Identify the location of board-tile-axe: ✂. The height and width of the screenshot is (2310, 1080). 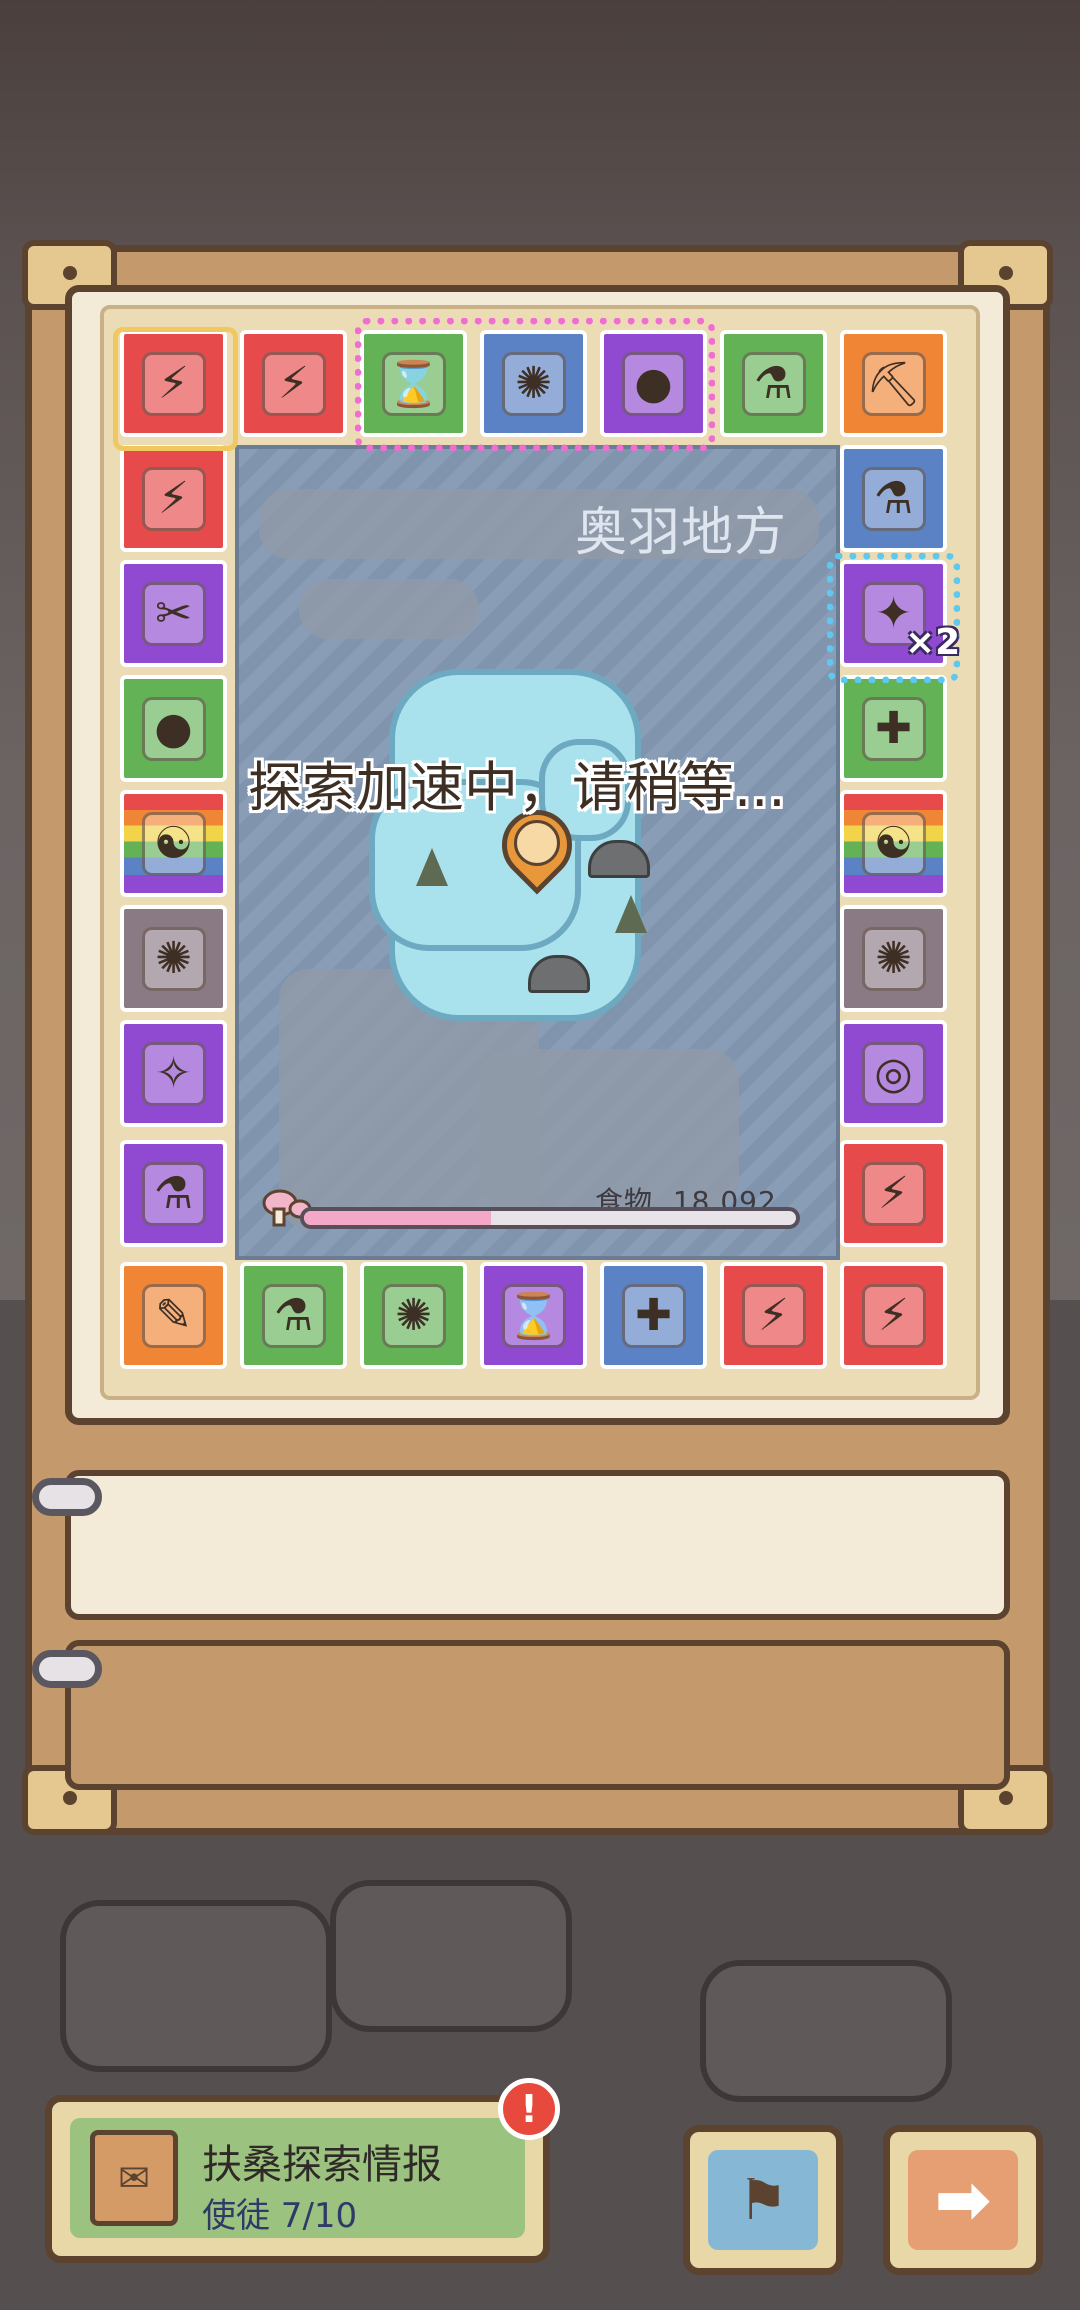
(173, 613).